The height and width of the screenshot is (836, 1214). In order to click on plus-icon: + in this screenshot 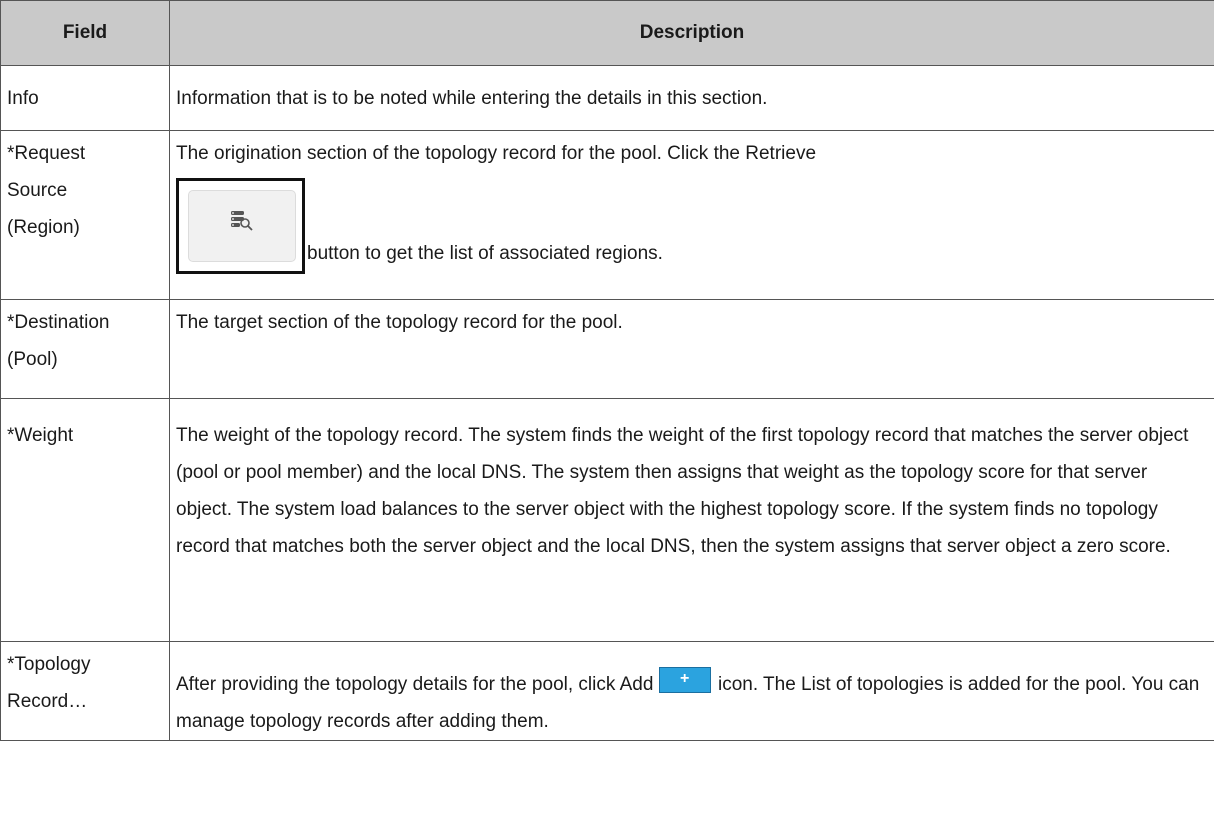, I will do `click(685, 678)`.